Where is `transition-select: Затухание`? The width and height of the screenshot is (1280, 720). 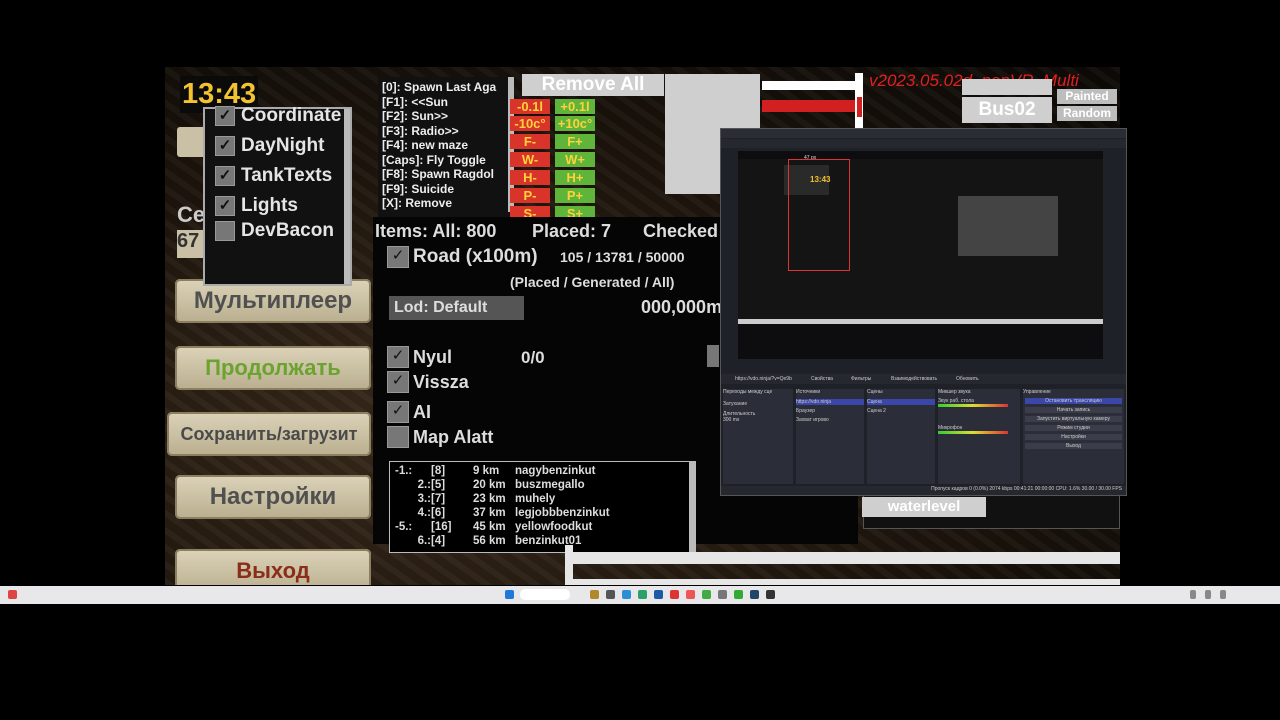 transition-select: Затухание is located at coordinates (758, 404).